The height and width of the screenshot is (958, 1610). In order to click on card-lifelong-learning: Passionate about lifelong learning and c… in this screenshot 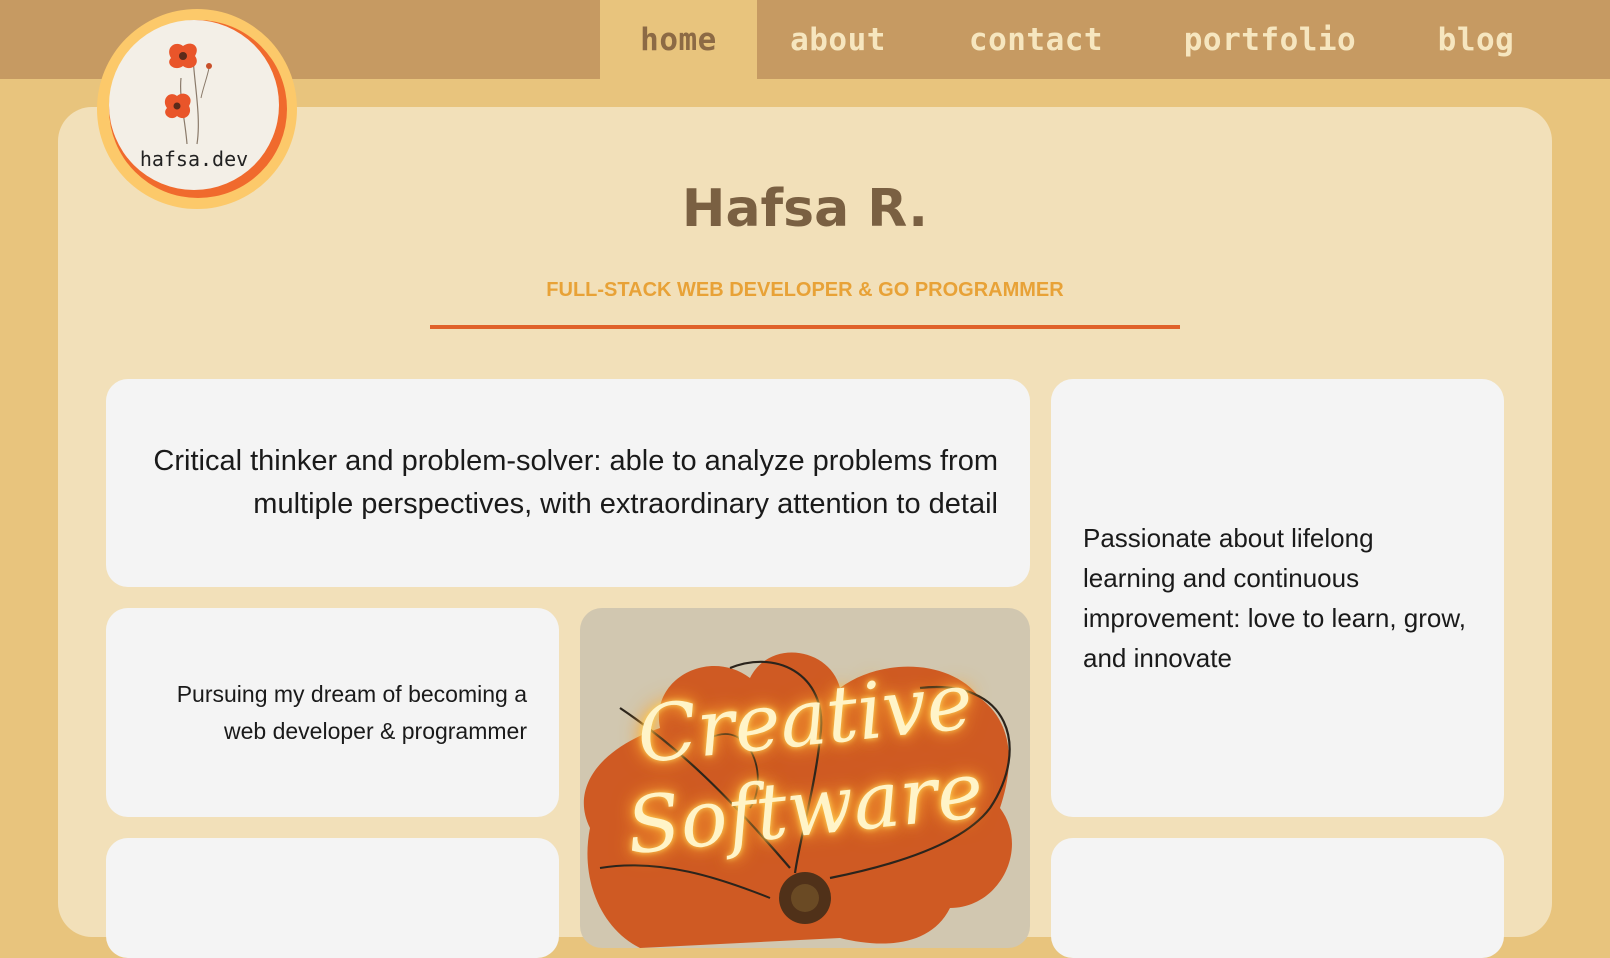, I will do `click(1277, 598)`.